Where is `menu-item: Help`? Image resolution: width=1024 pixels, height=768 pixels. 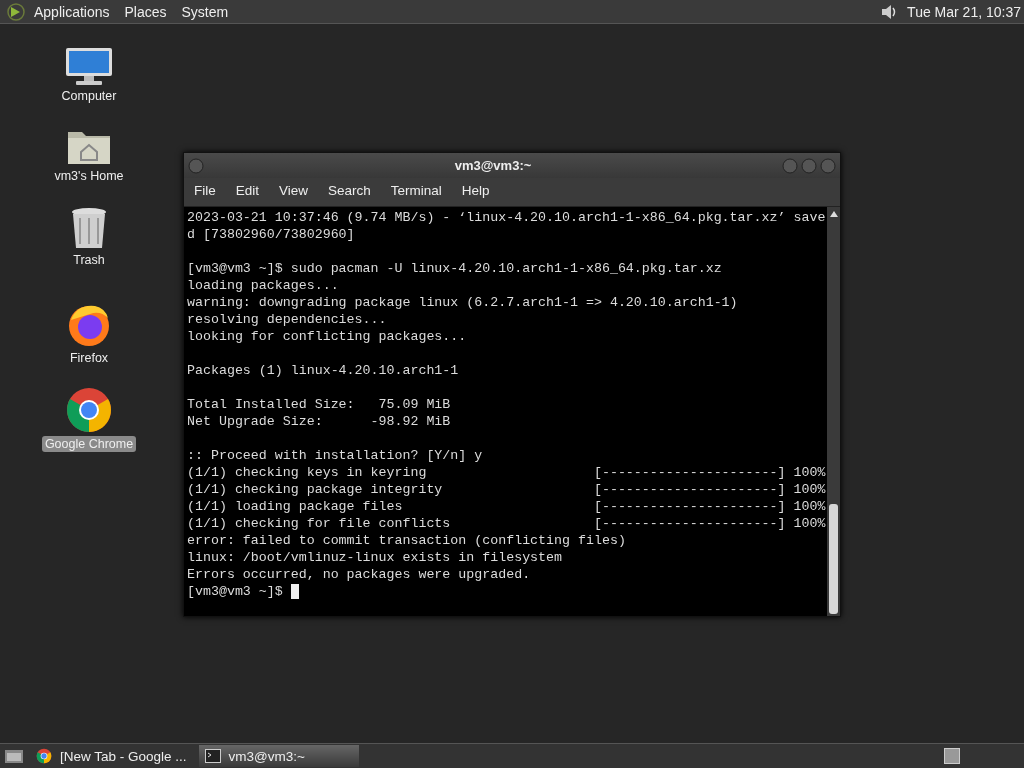
menu-item: Help is located at coordinates (475, 190).